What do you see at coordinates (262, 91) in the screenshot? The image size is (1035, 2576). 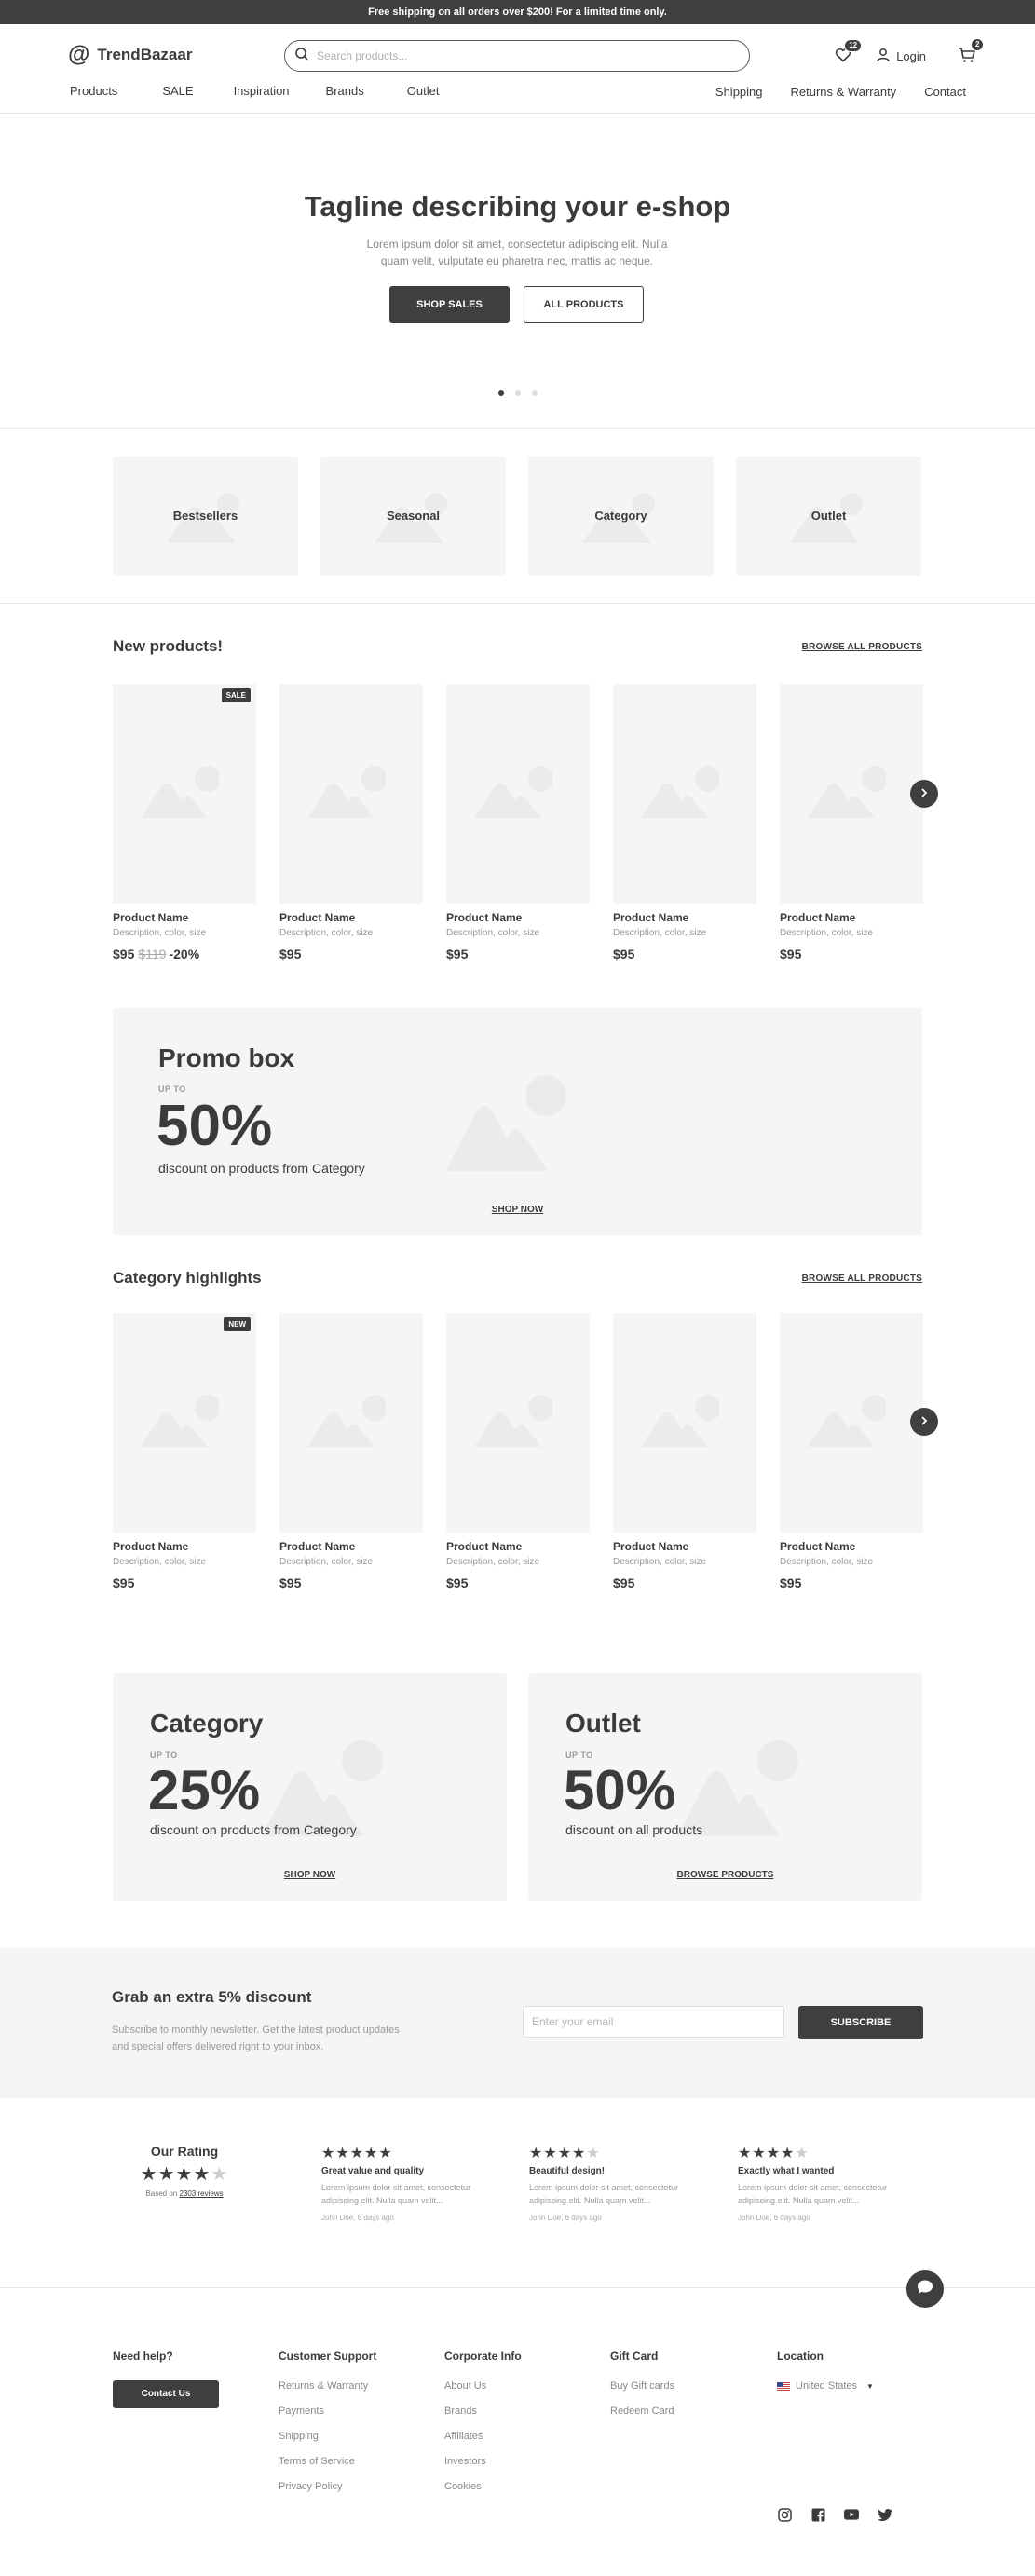 I see `nav-item-inspiration: Inspiration` at bounding box center [262, 91].